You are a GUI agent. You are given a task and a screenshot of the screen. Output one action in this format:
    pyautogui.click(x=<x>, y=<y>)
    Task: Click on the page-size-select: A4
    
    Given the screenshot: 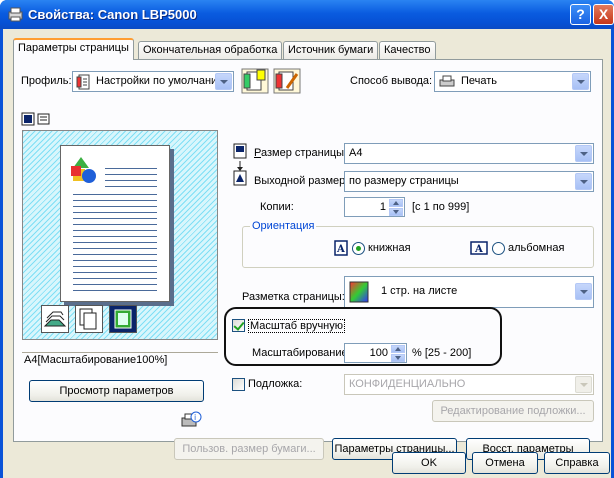 What is the action you would take?
    pyautogui.click(x=469, y=153)
    